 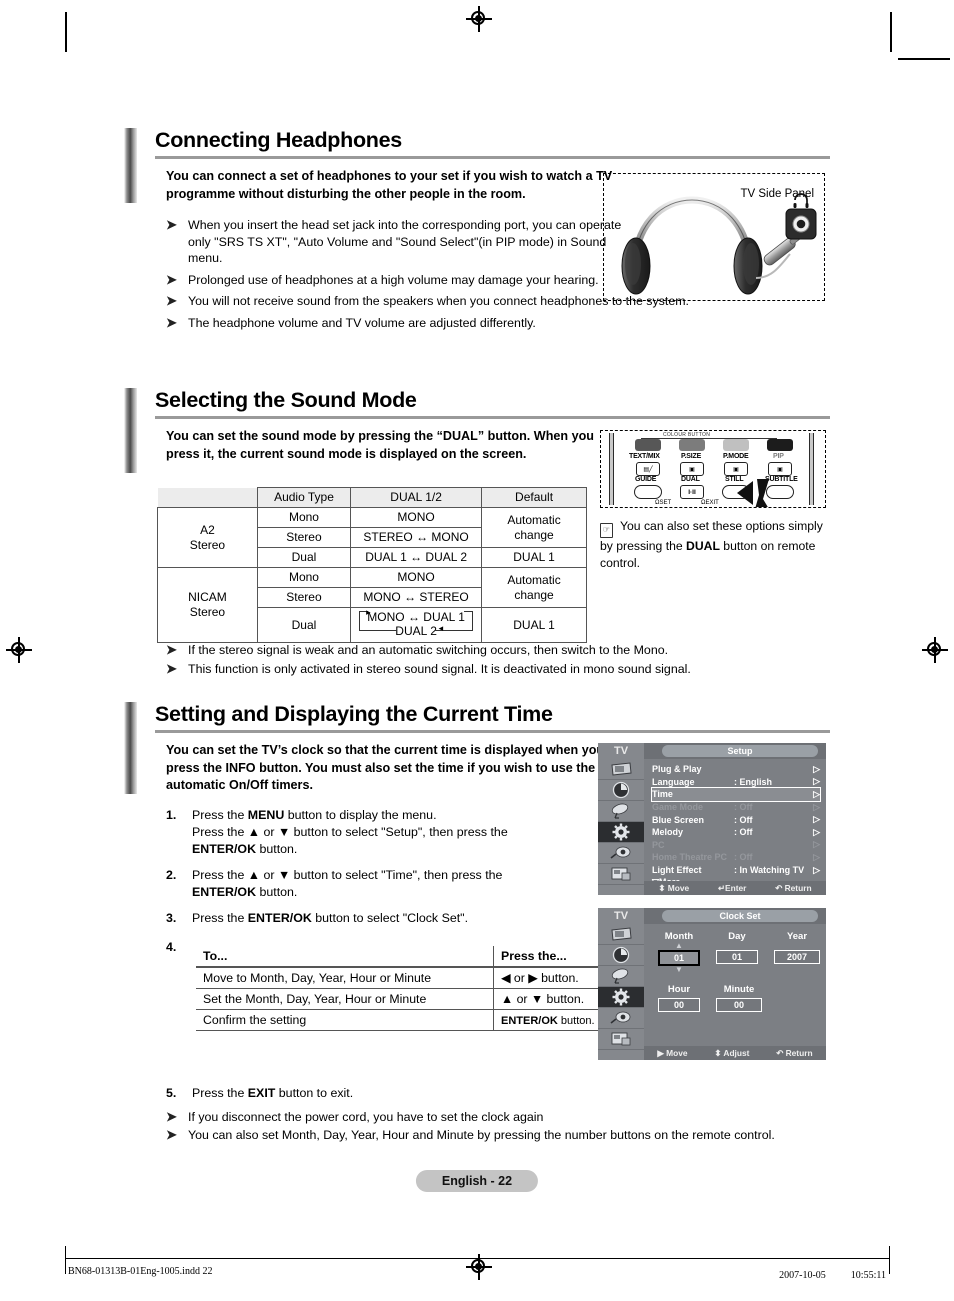 I want to click on input-icon, so click(x=620, y=1017).